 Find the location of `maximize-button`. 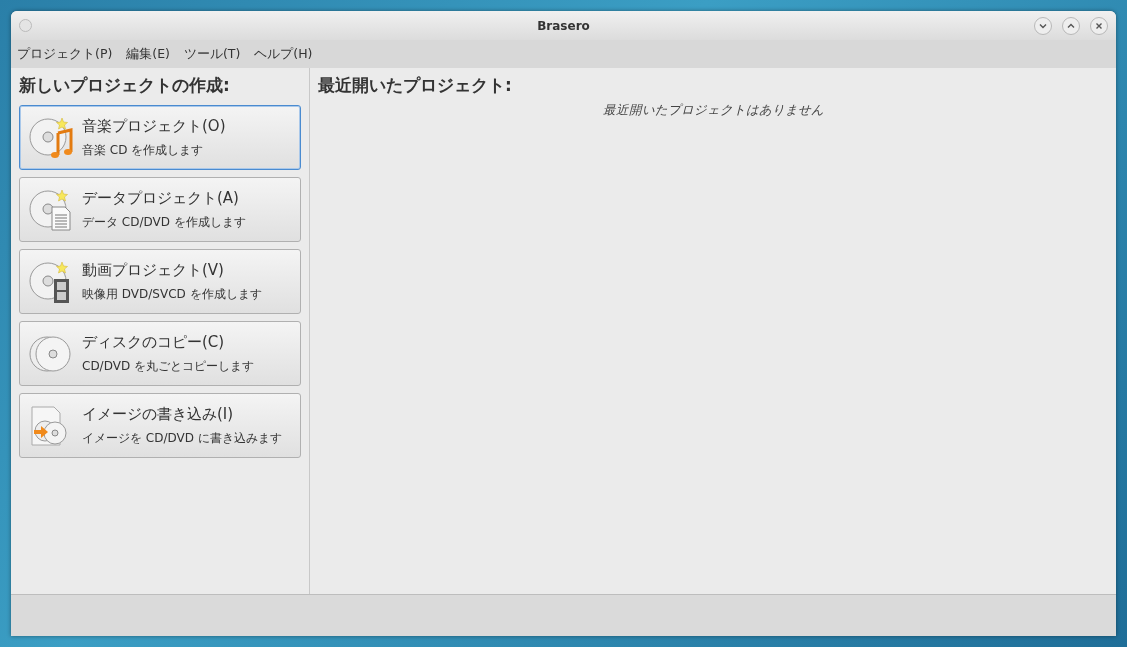

maximize-button is located at coordinates (1071, 25).